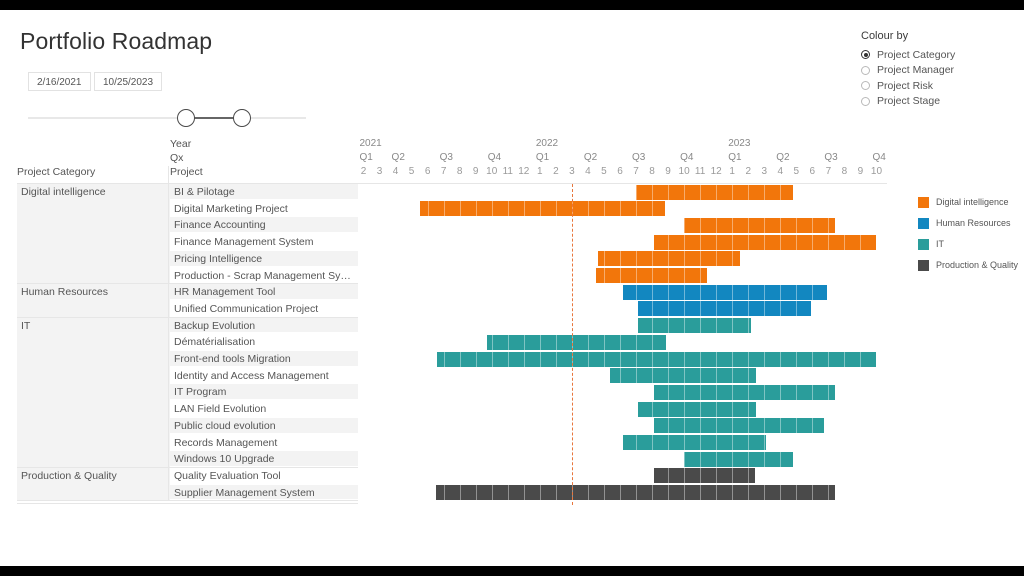 This screenshot has width=1024, height=576. What do you see at coordinates (186, 118) in the screenshot?
I see `slider-handle-left` at bounding box center [186, 118].